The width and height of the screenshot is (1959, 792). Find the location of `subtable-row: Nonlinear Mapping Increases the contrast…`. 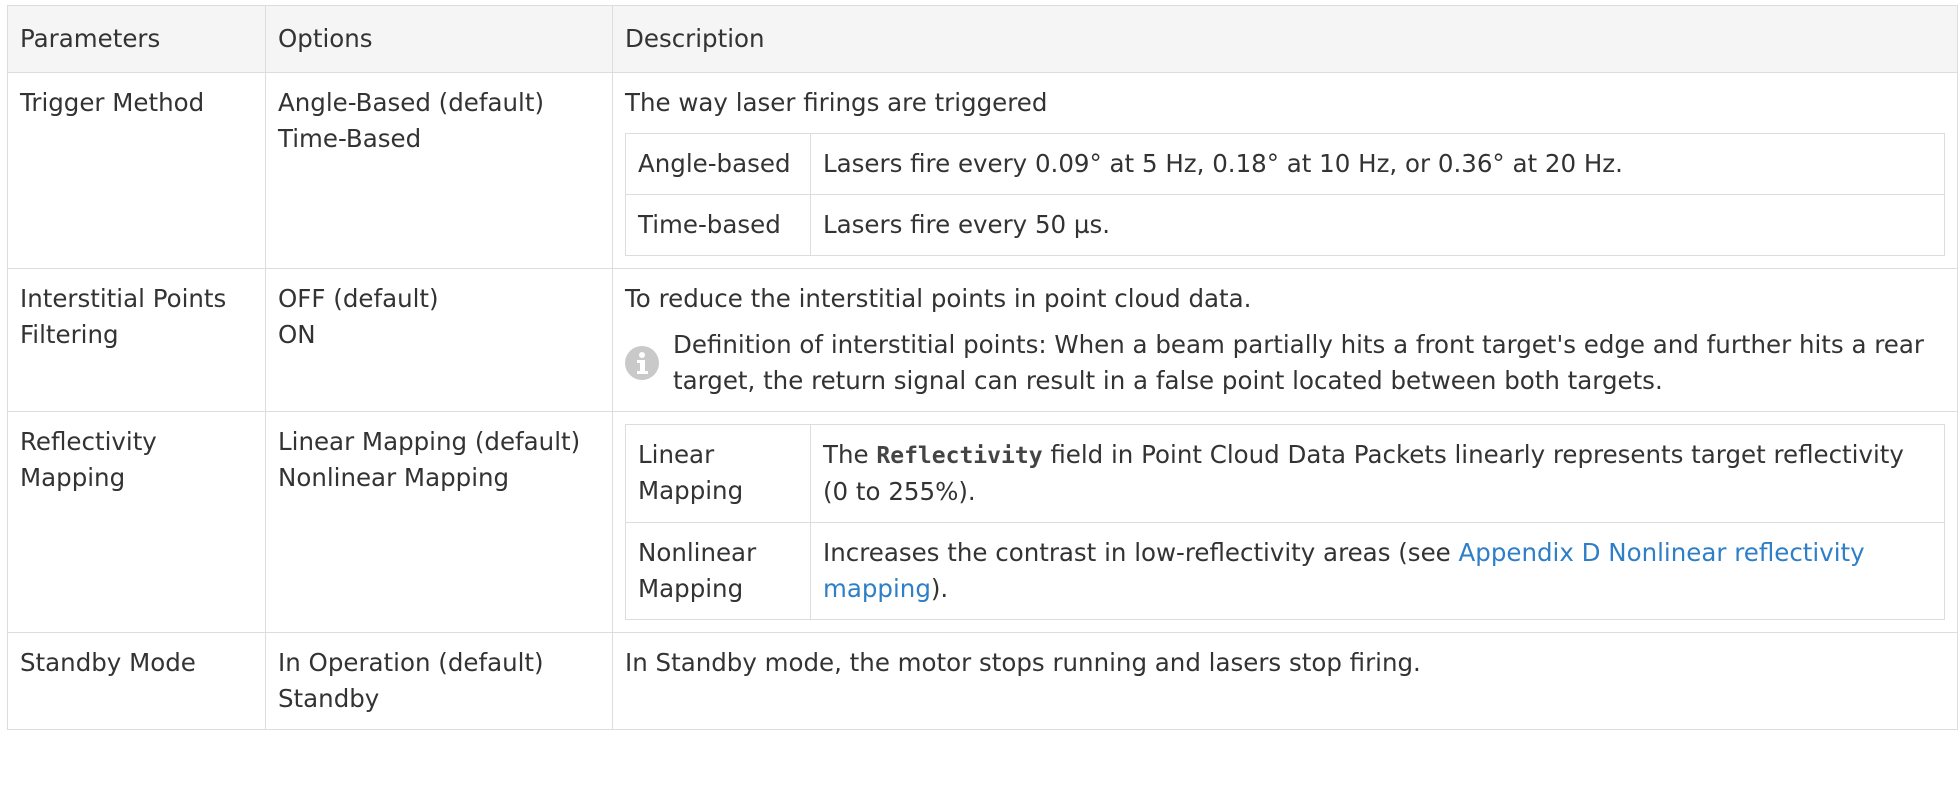

subtable-row: Nonlinear Mapping Increases the contrast… is located at coordinates (1285, 571).